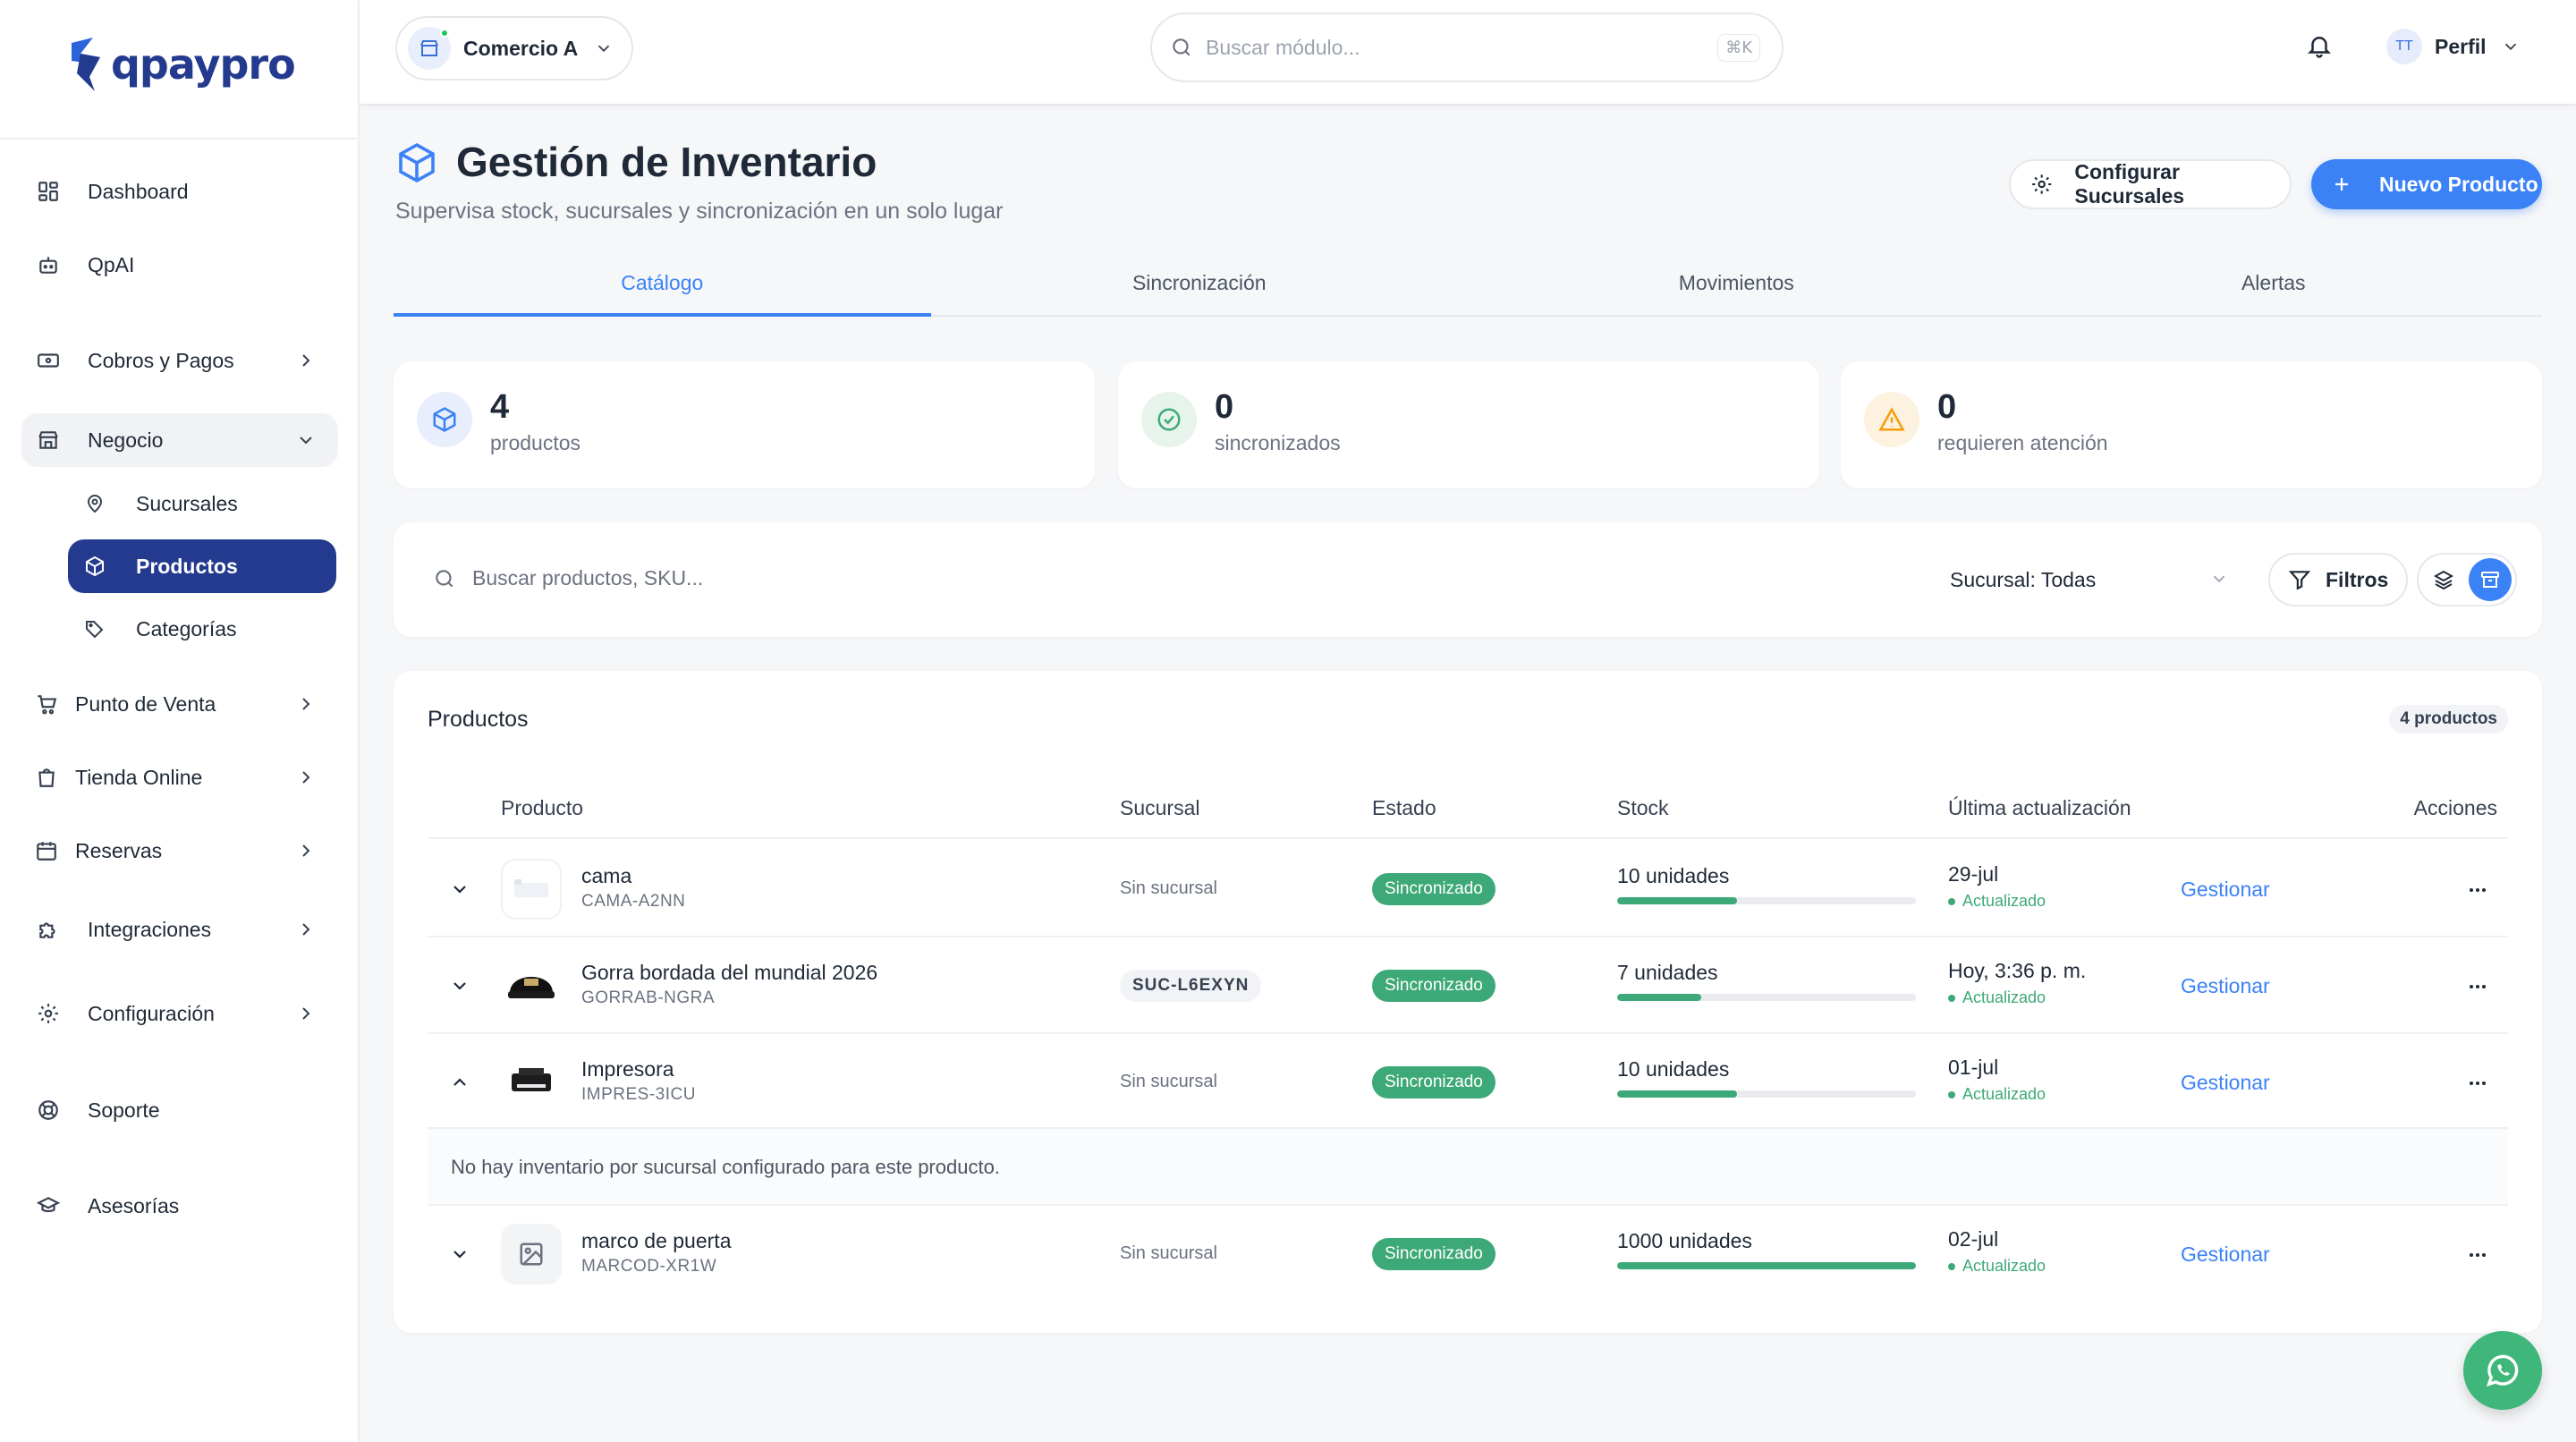 The height and width of the screenshot is (1442, 2576). I want to click on sidebar-item-dashboard: Dashboard, so click(179, 191).